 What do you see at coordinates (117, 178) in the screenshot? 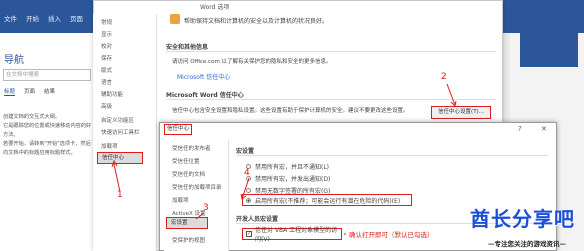
I see `arrow-step1` at bounding box center [117, 178].